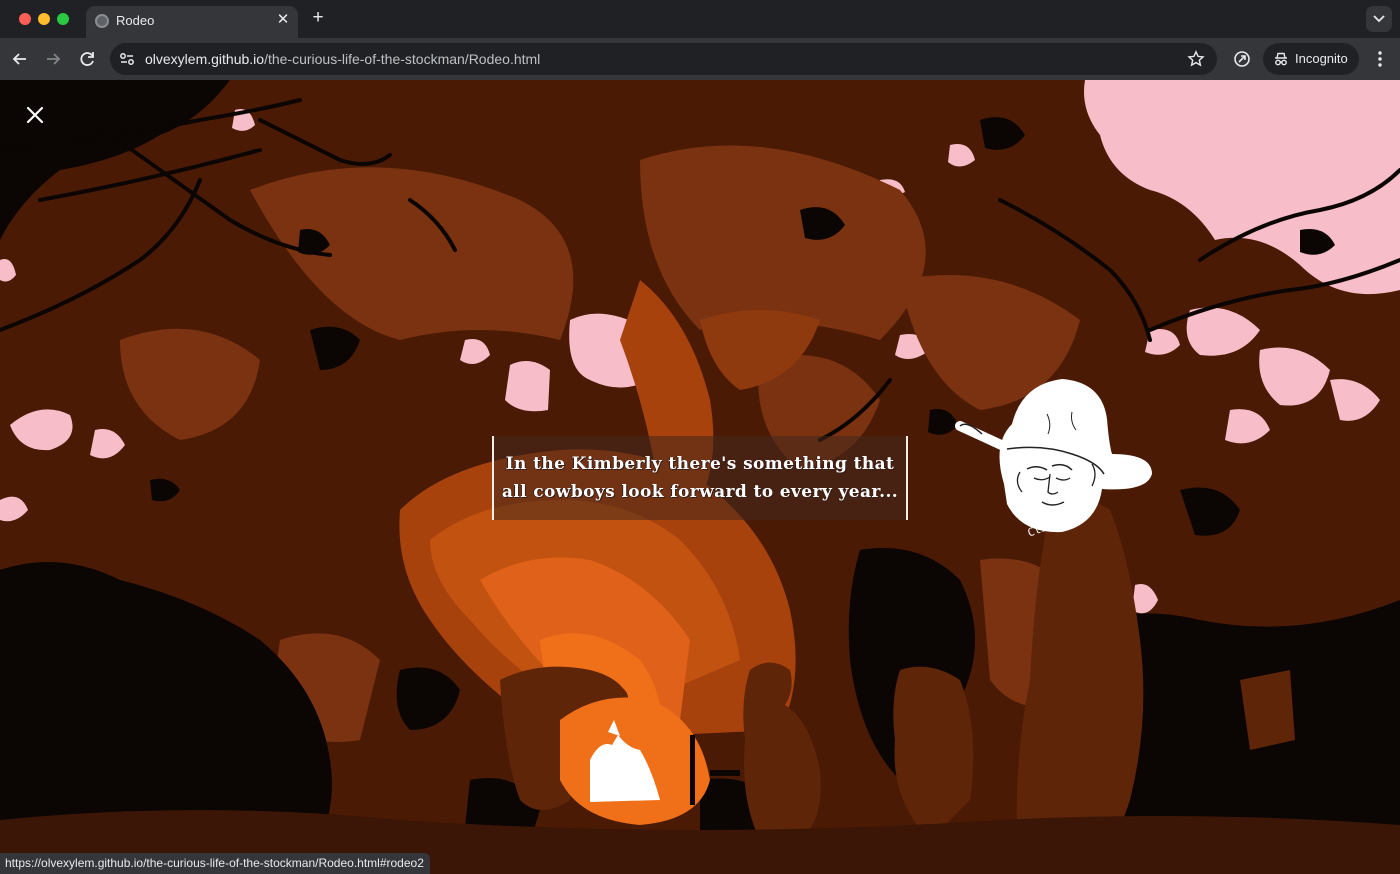  Describe the element at coordinates (44, 19) in the screenshot. I see `minimize-window-button` at that location.